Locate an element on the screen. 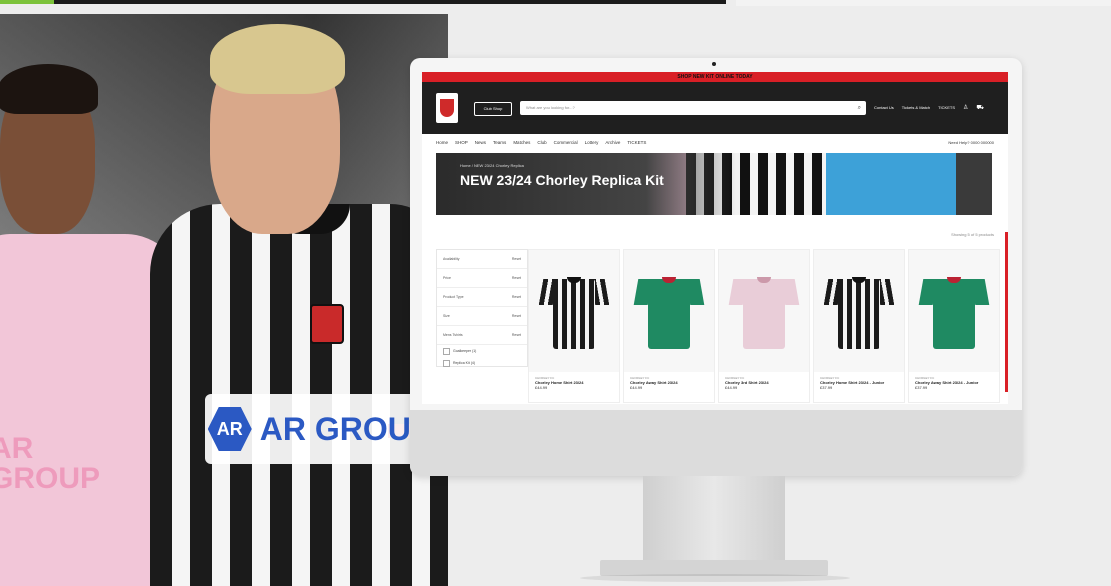 This screenshot has width=1111, height=586. breadcrumb: Home / NEW 23/24 Chorley Replica is located at coordinates (492, 165).